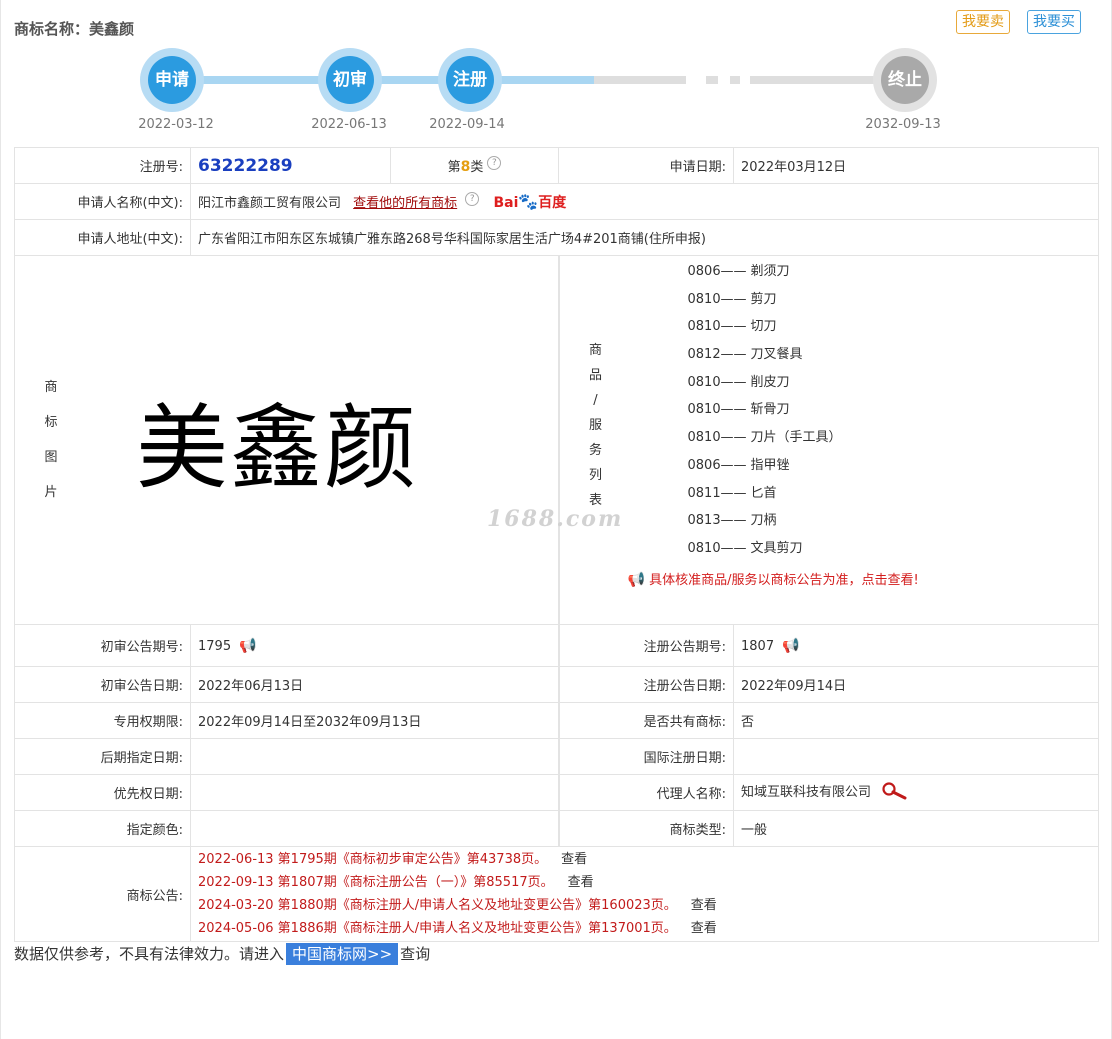  Describe the element at coordinates (803, 549) in the screenshot. I see `list-item: 0810—— 文具剪刀` at that location.